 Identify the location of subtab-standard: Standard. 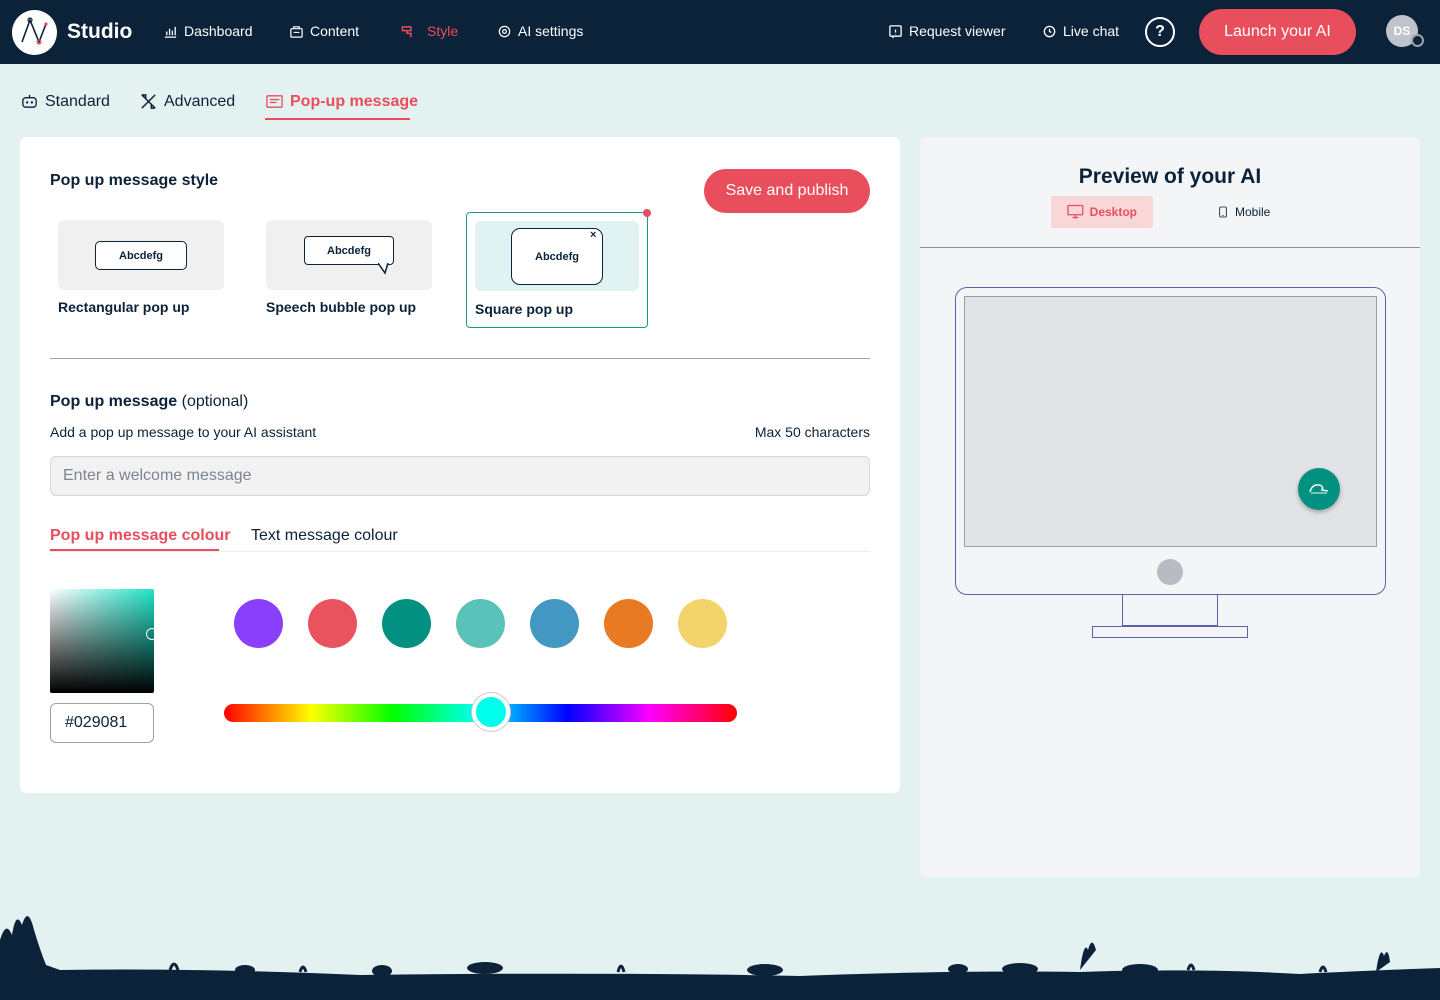
(65, 101).